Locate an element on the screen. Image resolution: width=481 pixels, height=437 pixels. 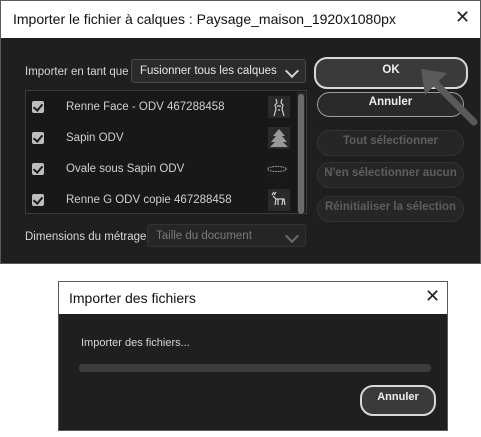
select-all-button: Tout sélectionner is located at coordinates (390, 143).